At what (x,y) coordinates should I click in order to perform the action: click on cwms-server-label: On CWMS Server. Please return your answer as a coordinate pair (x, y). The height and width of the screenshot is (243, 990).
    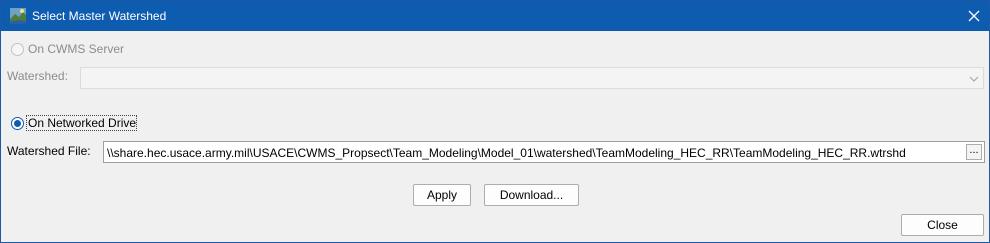
    Looking at the image, I should click on (76, 49).